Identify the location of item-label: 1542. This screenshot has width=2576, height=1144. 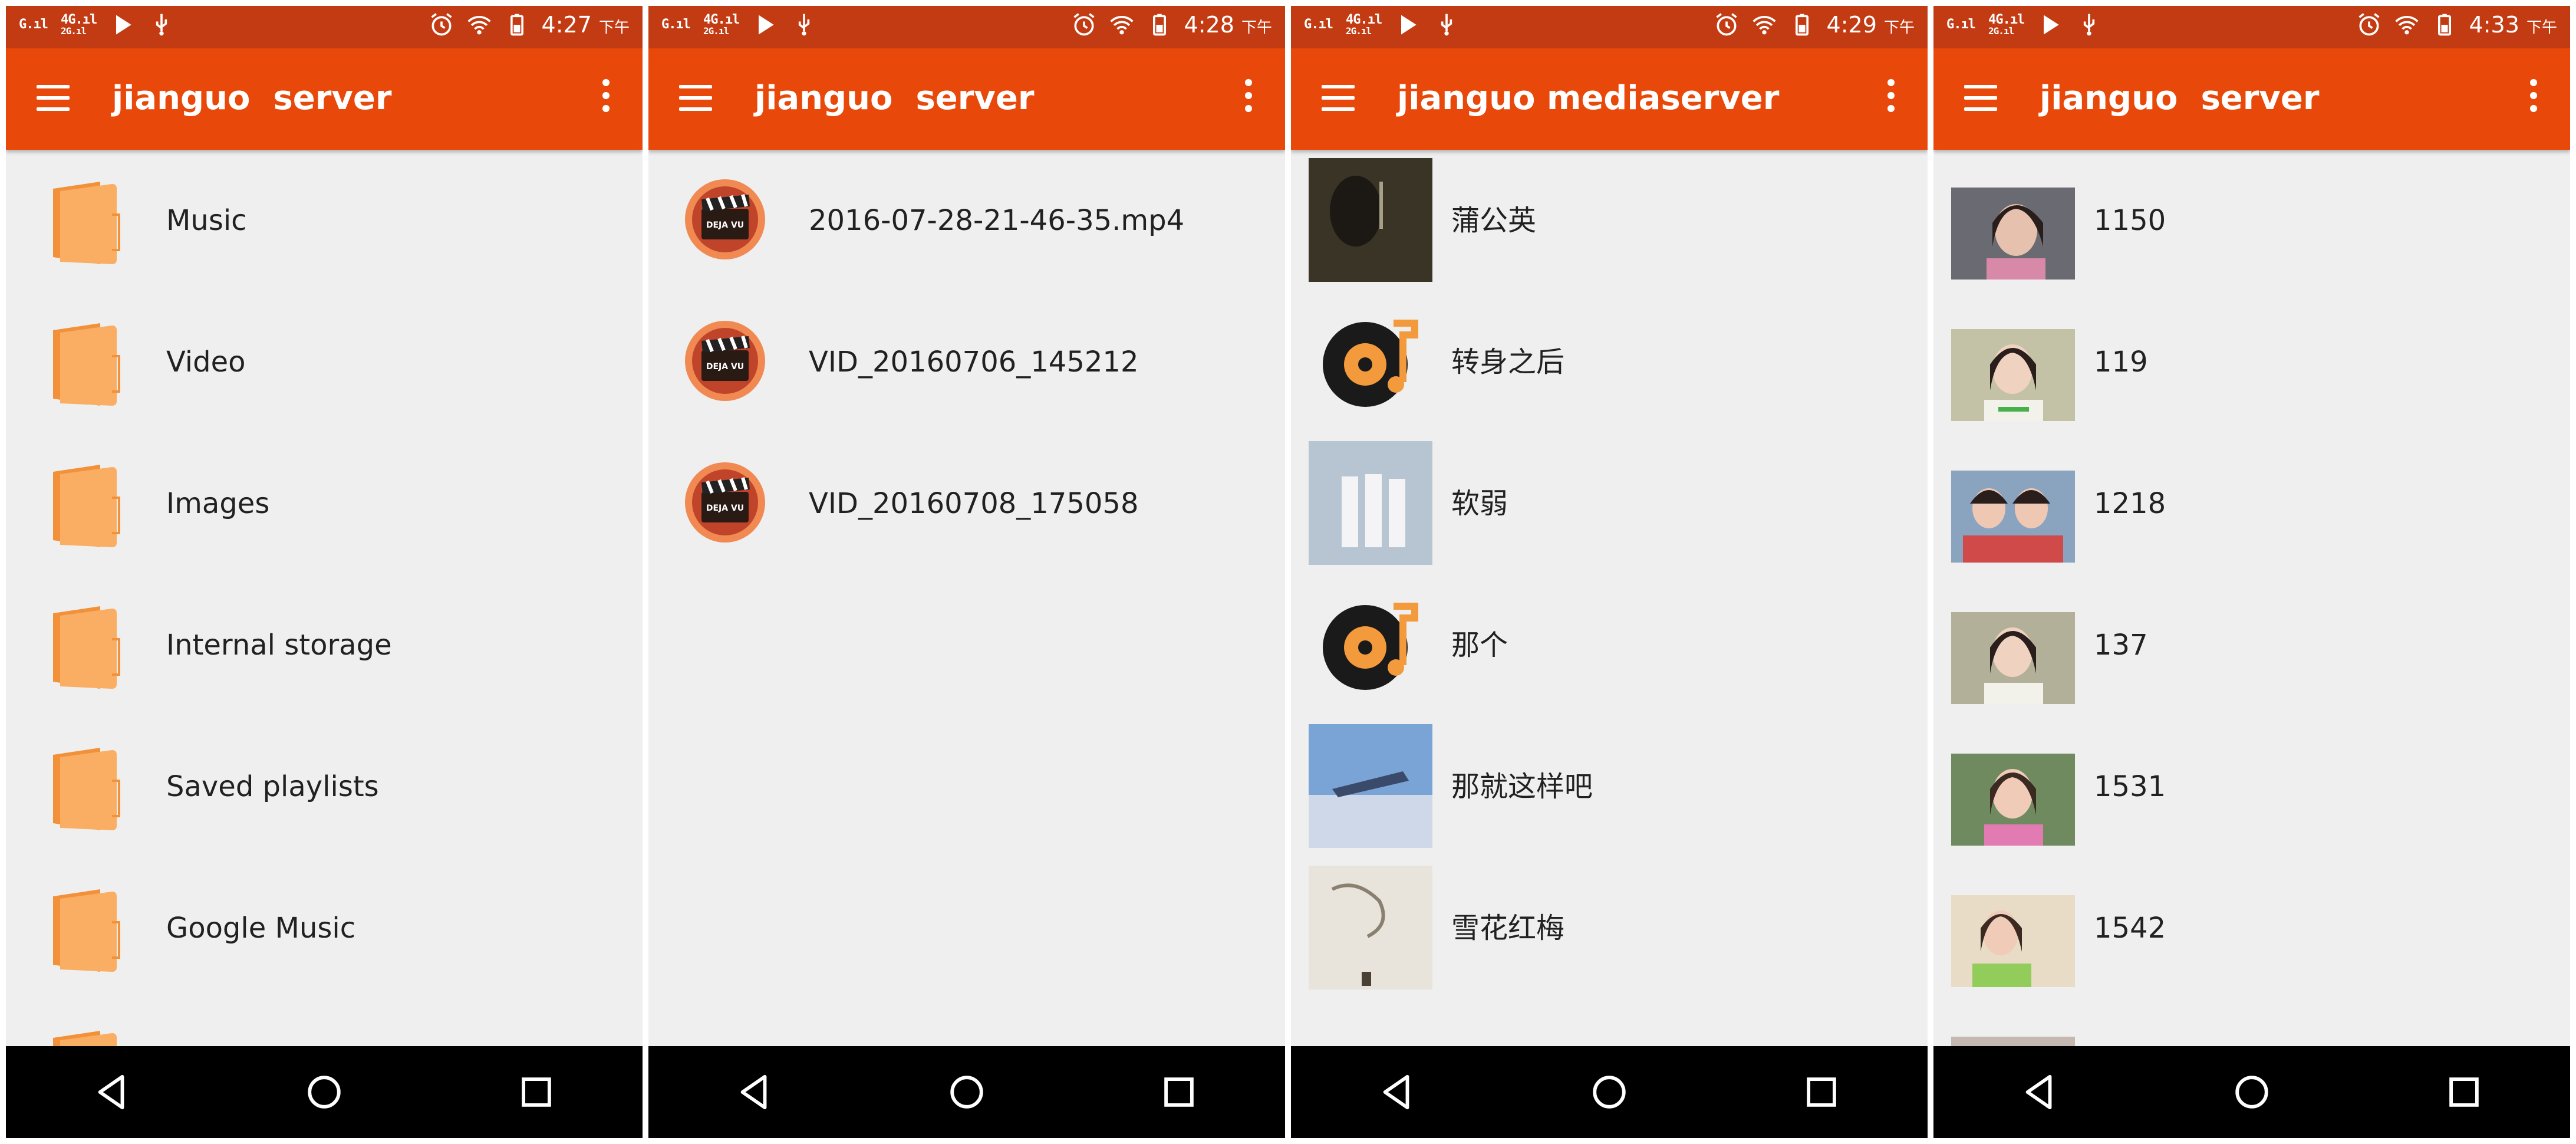
(2130, 928).